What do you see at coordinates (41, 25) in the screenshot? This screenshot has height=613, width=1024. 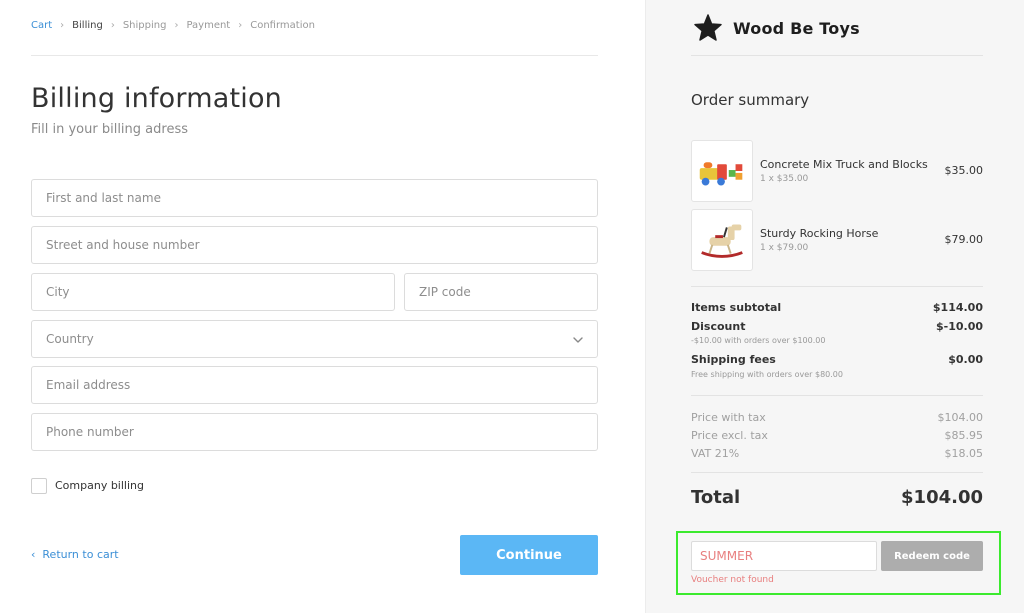 I see `breadcrumb-cart: Cart` at bounding box center [41, 25].